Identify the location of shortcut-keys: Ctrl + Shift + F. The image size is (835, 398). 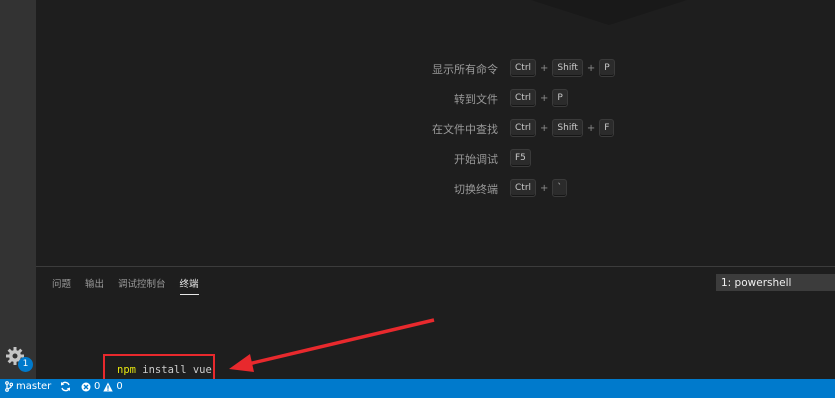
(562, 128).